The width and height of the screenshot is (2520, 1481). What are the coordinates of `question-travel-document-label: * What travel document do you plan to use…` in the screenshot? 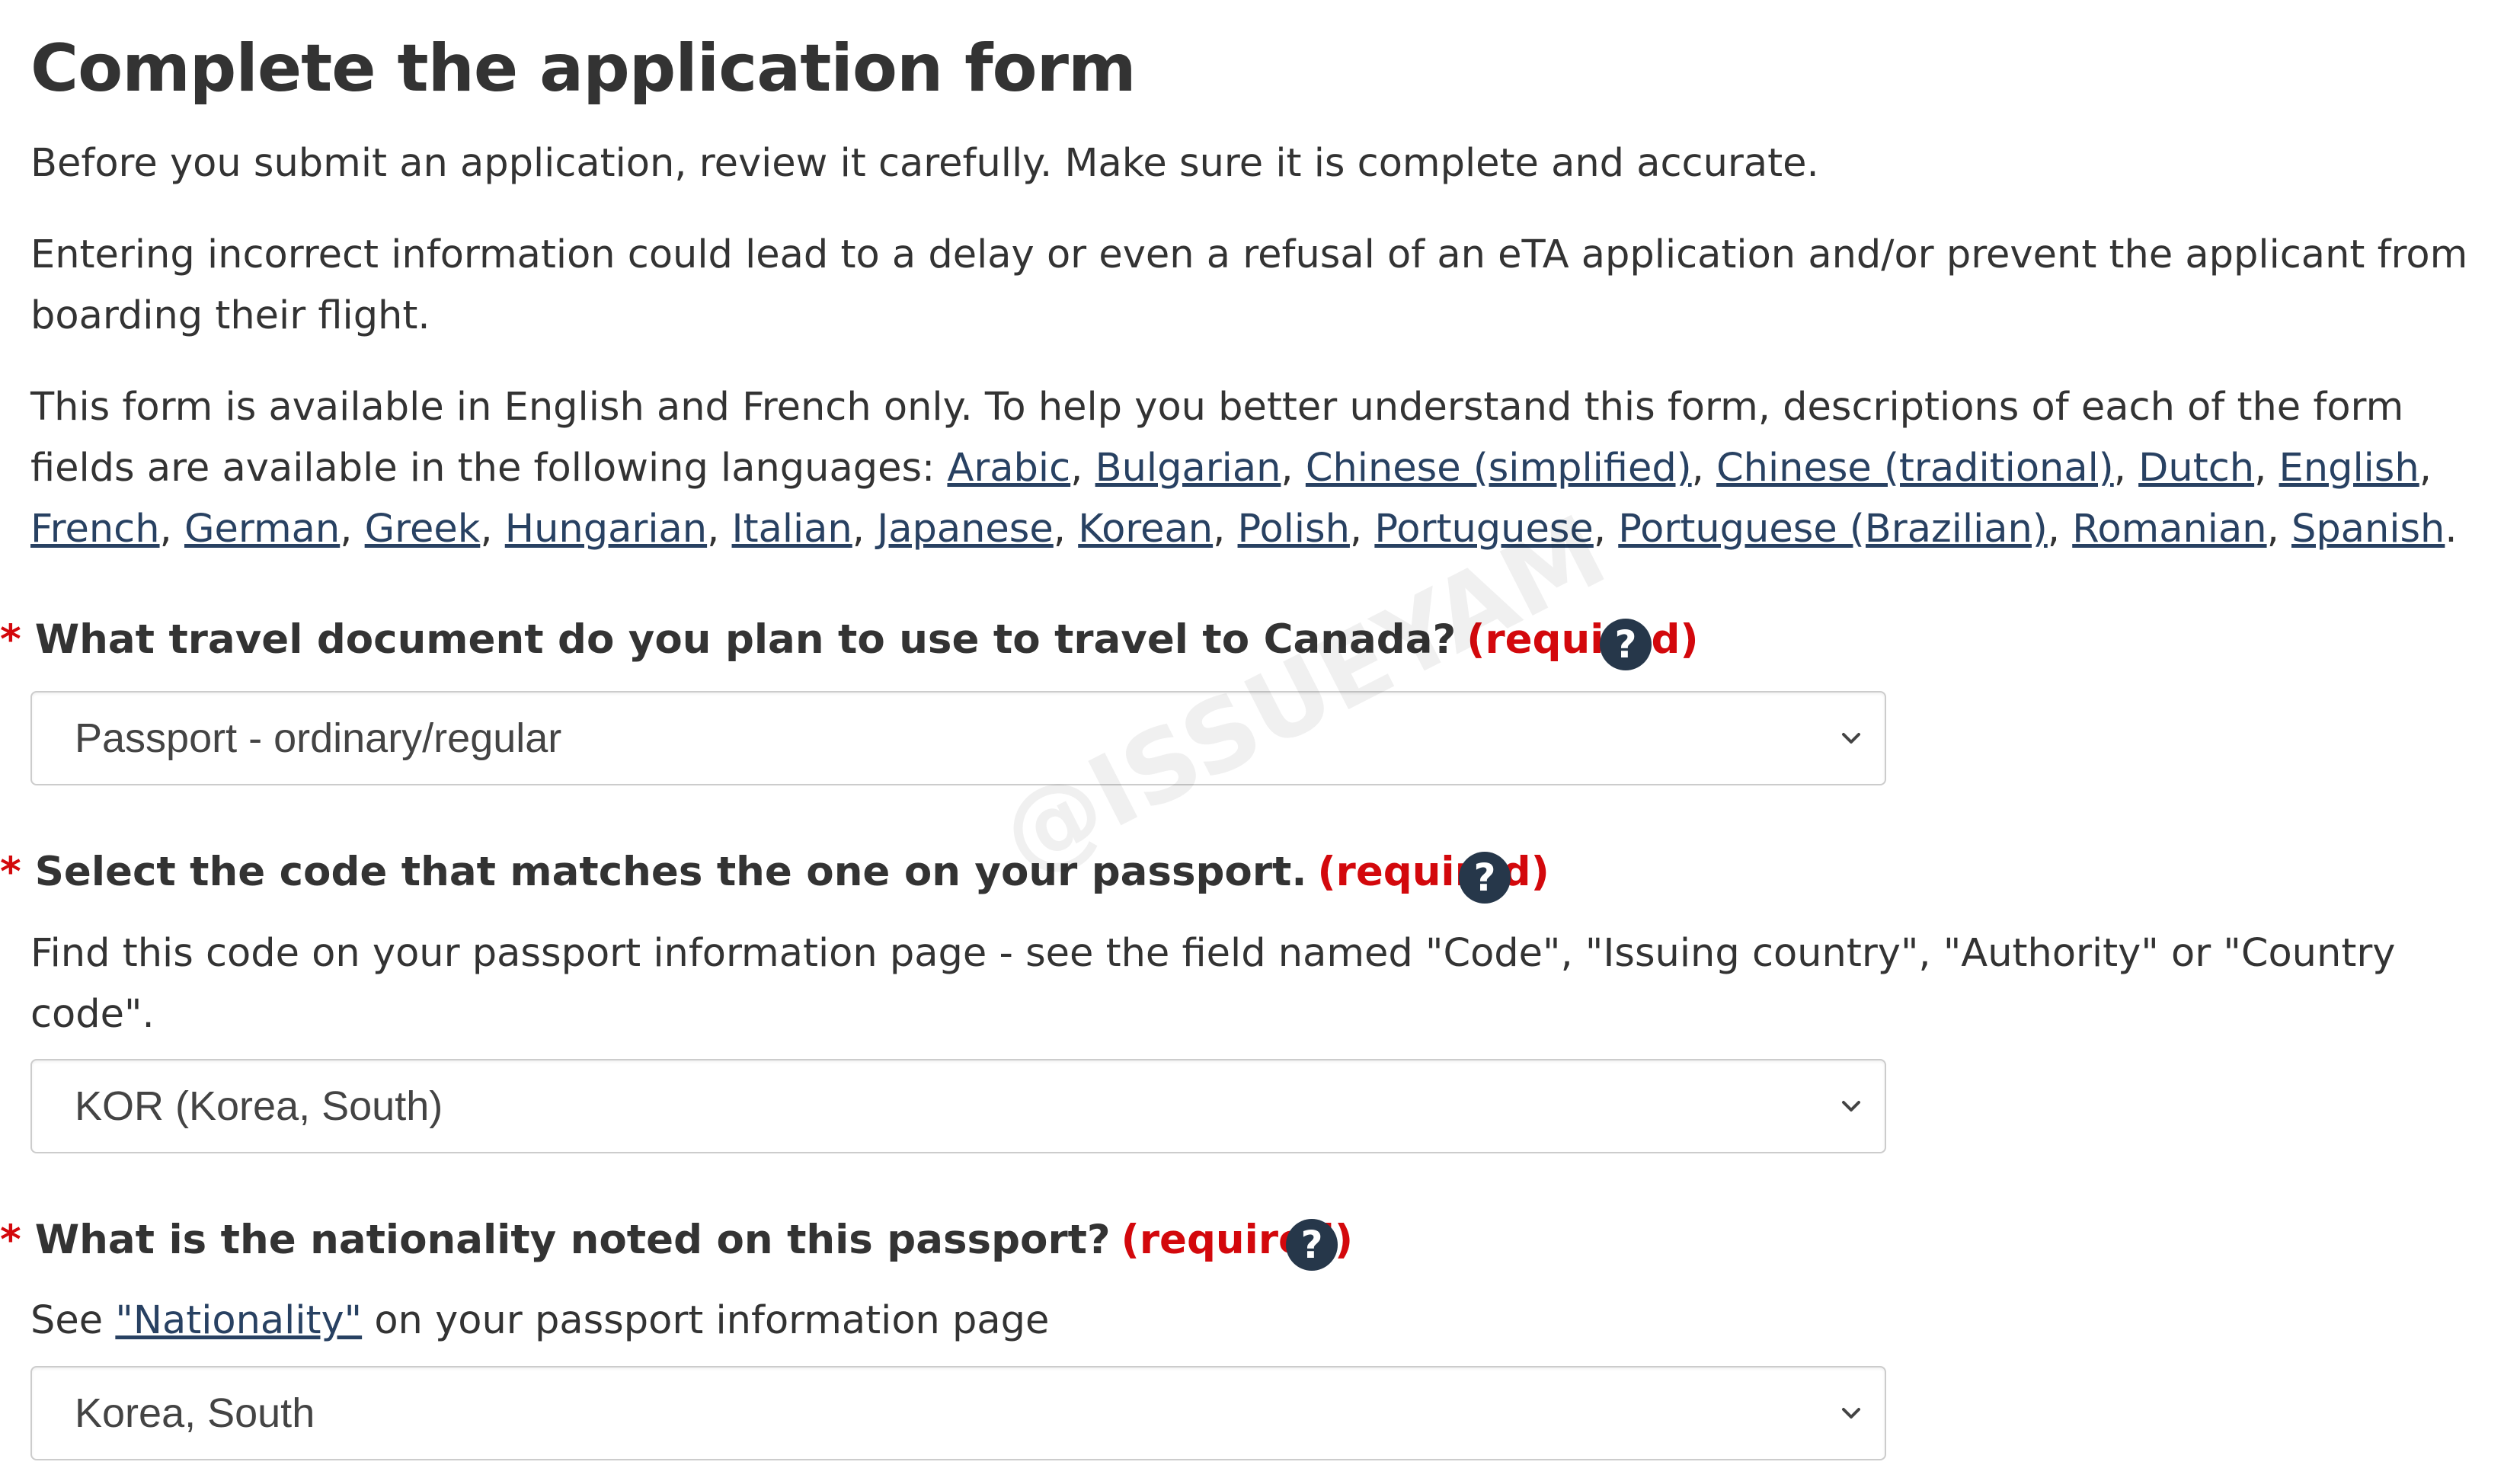 It's located at (849, 639).